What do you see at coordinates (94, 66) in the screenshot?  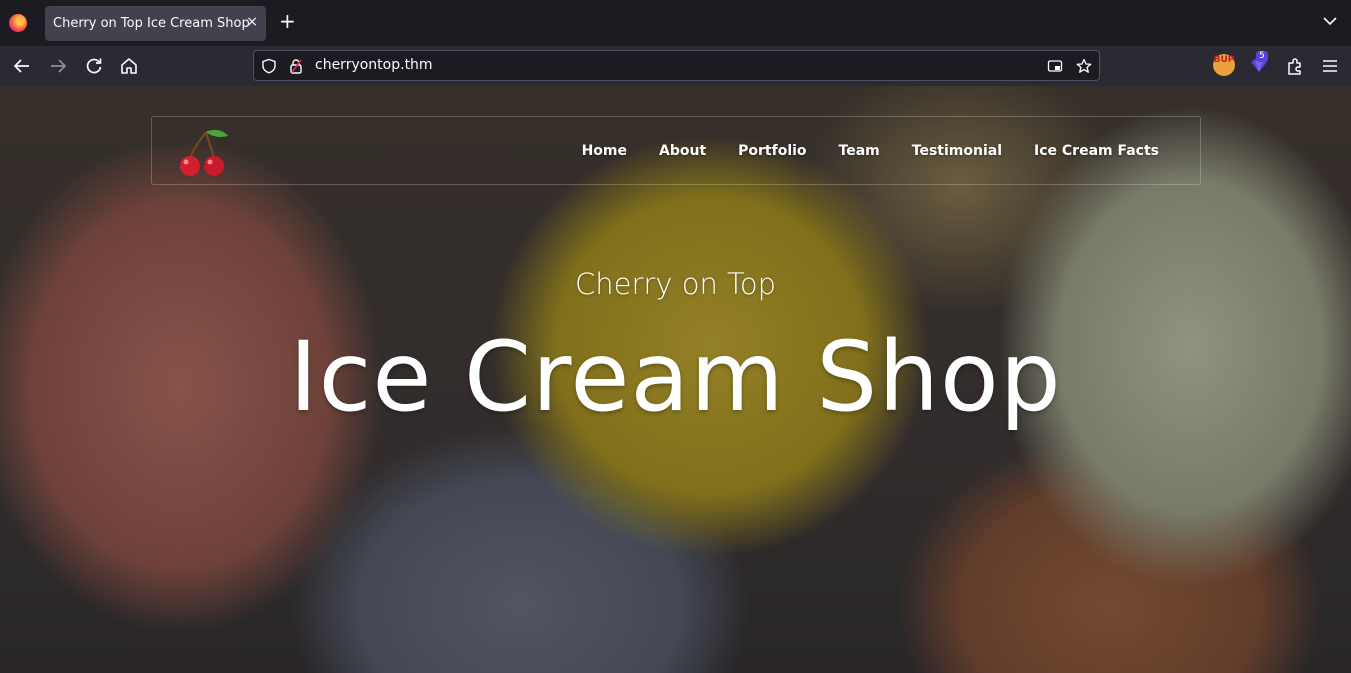 I see `reload-icon` at bounding box center [94, 66].